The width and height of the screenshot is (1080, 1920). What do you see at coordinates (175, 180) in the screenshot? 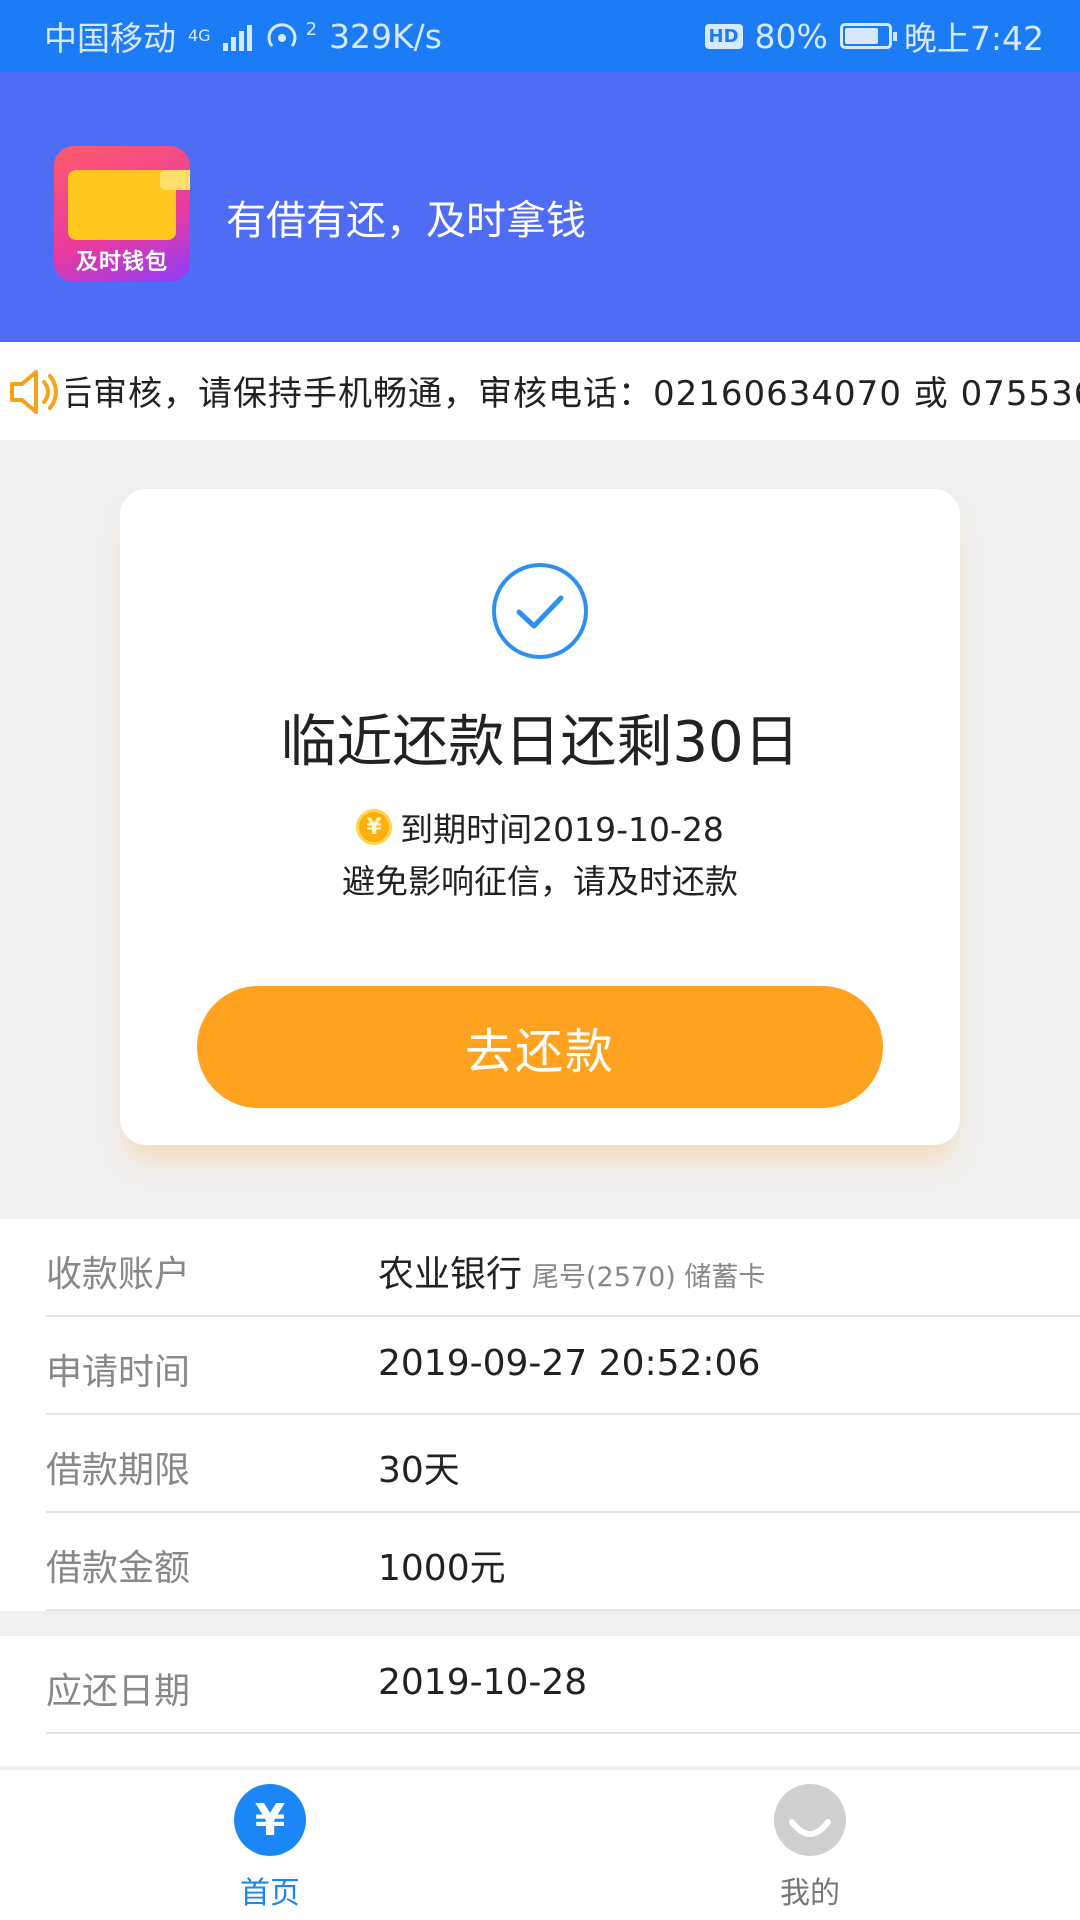
I see `wallet-clasp` at bounding box center [175, 180].